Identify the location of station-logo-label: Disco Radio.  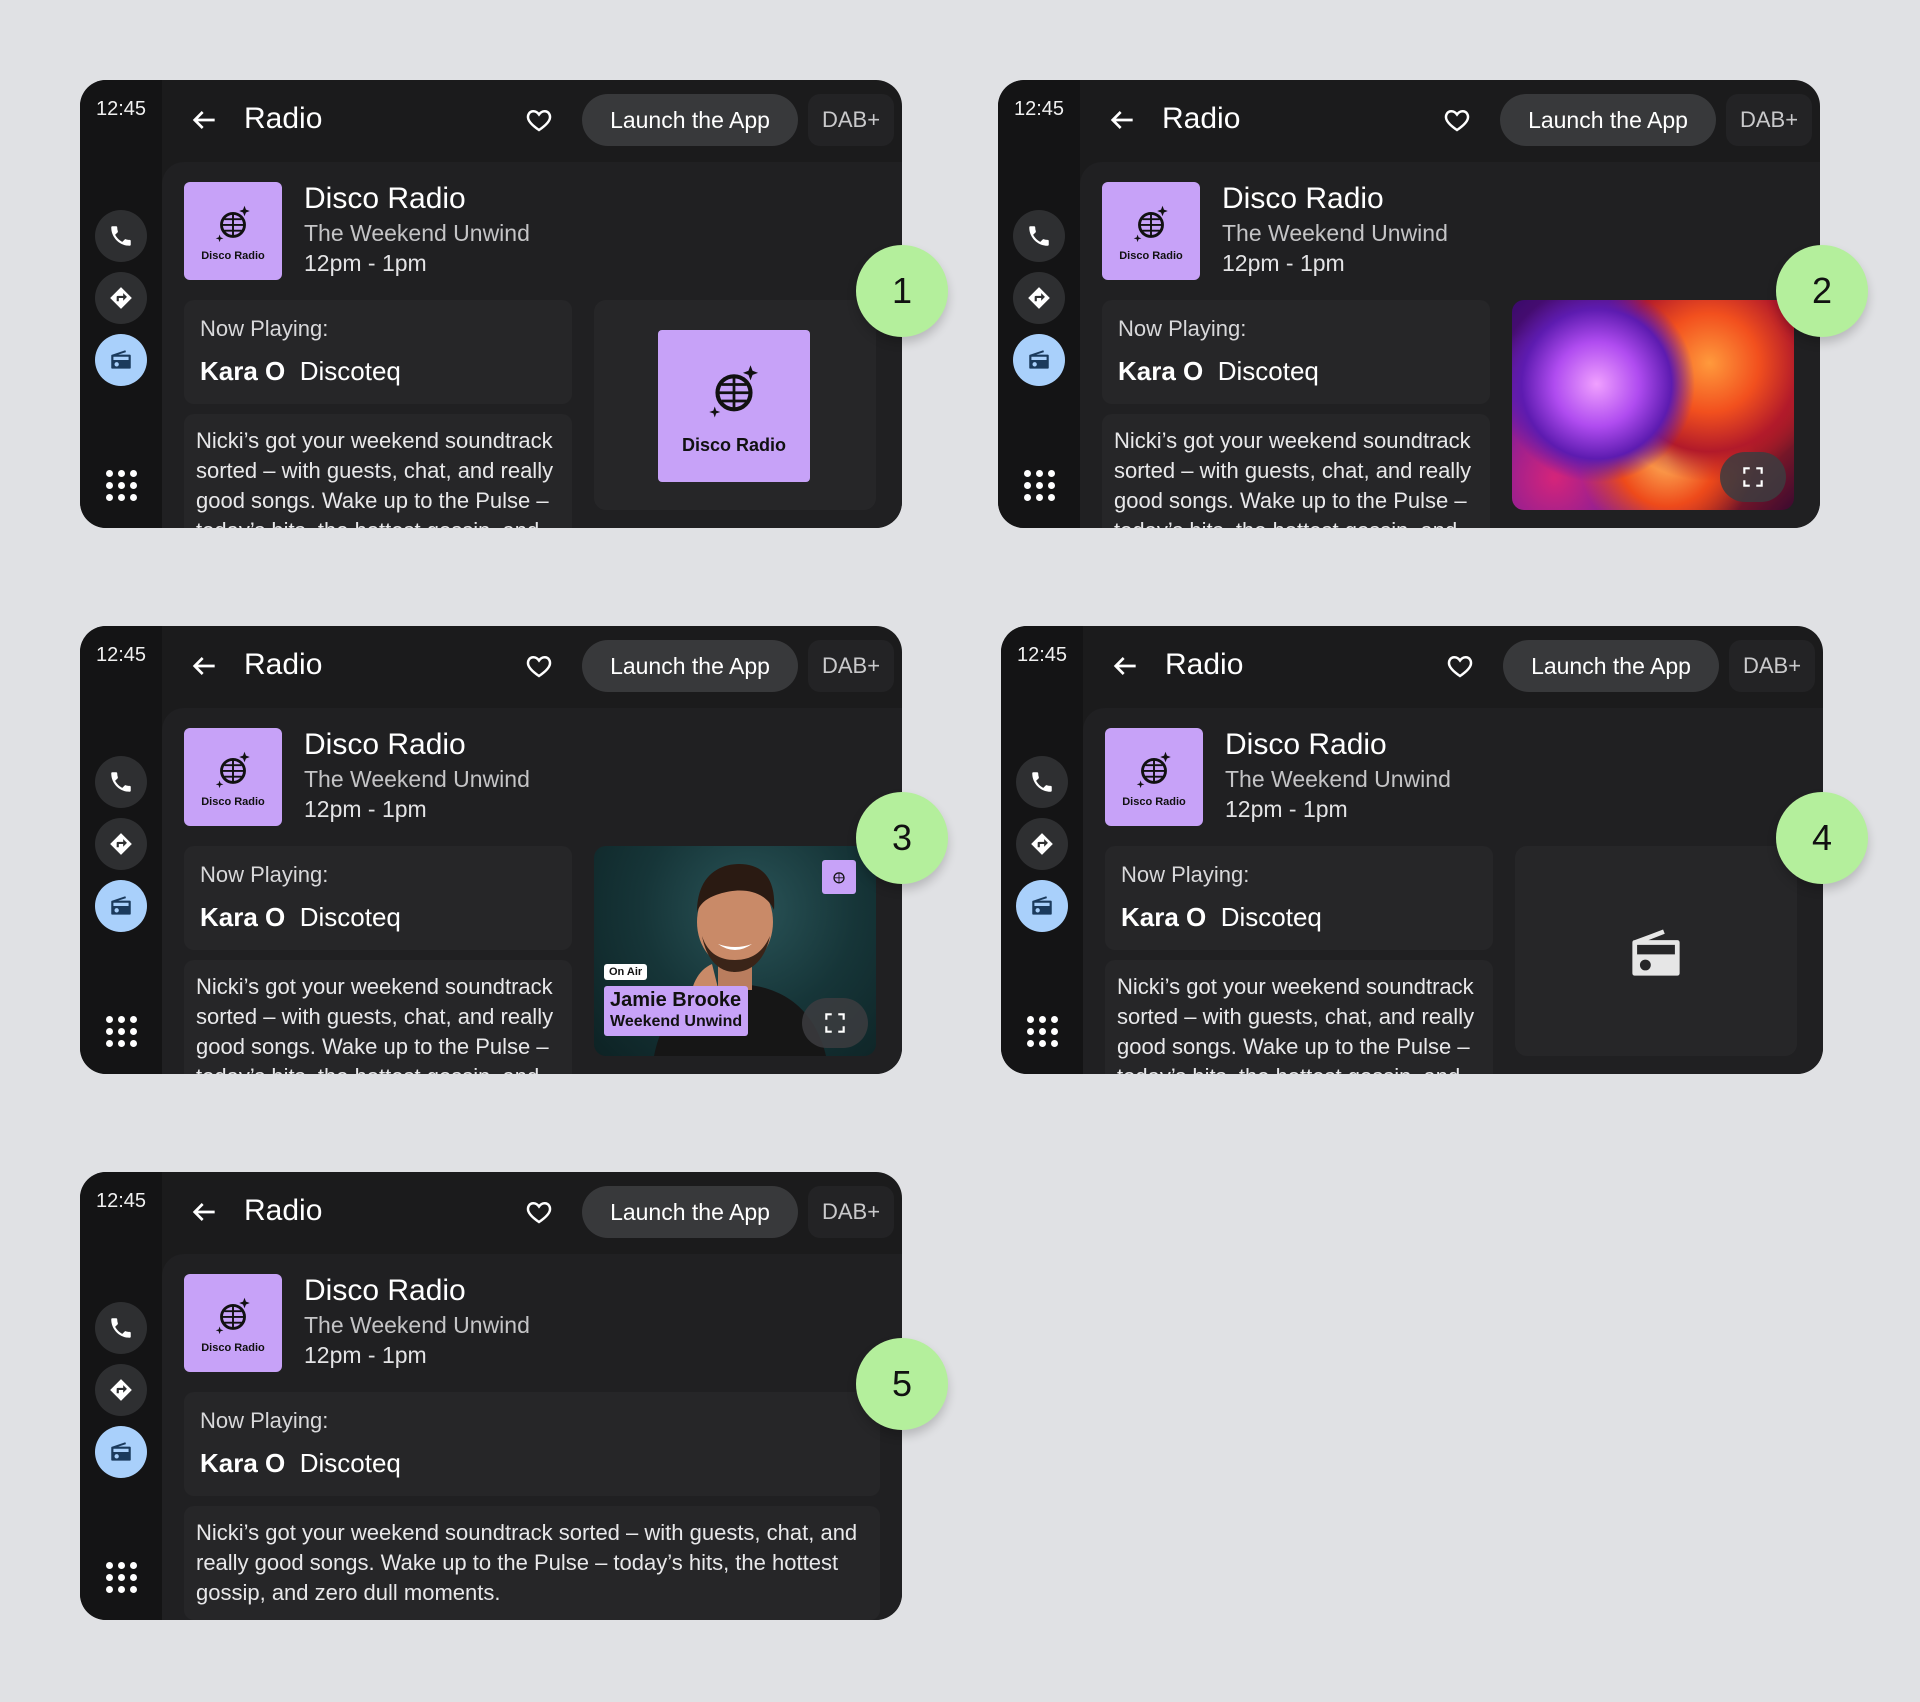
(233, 802).